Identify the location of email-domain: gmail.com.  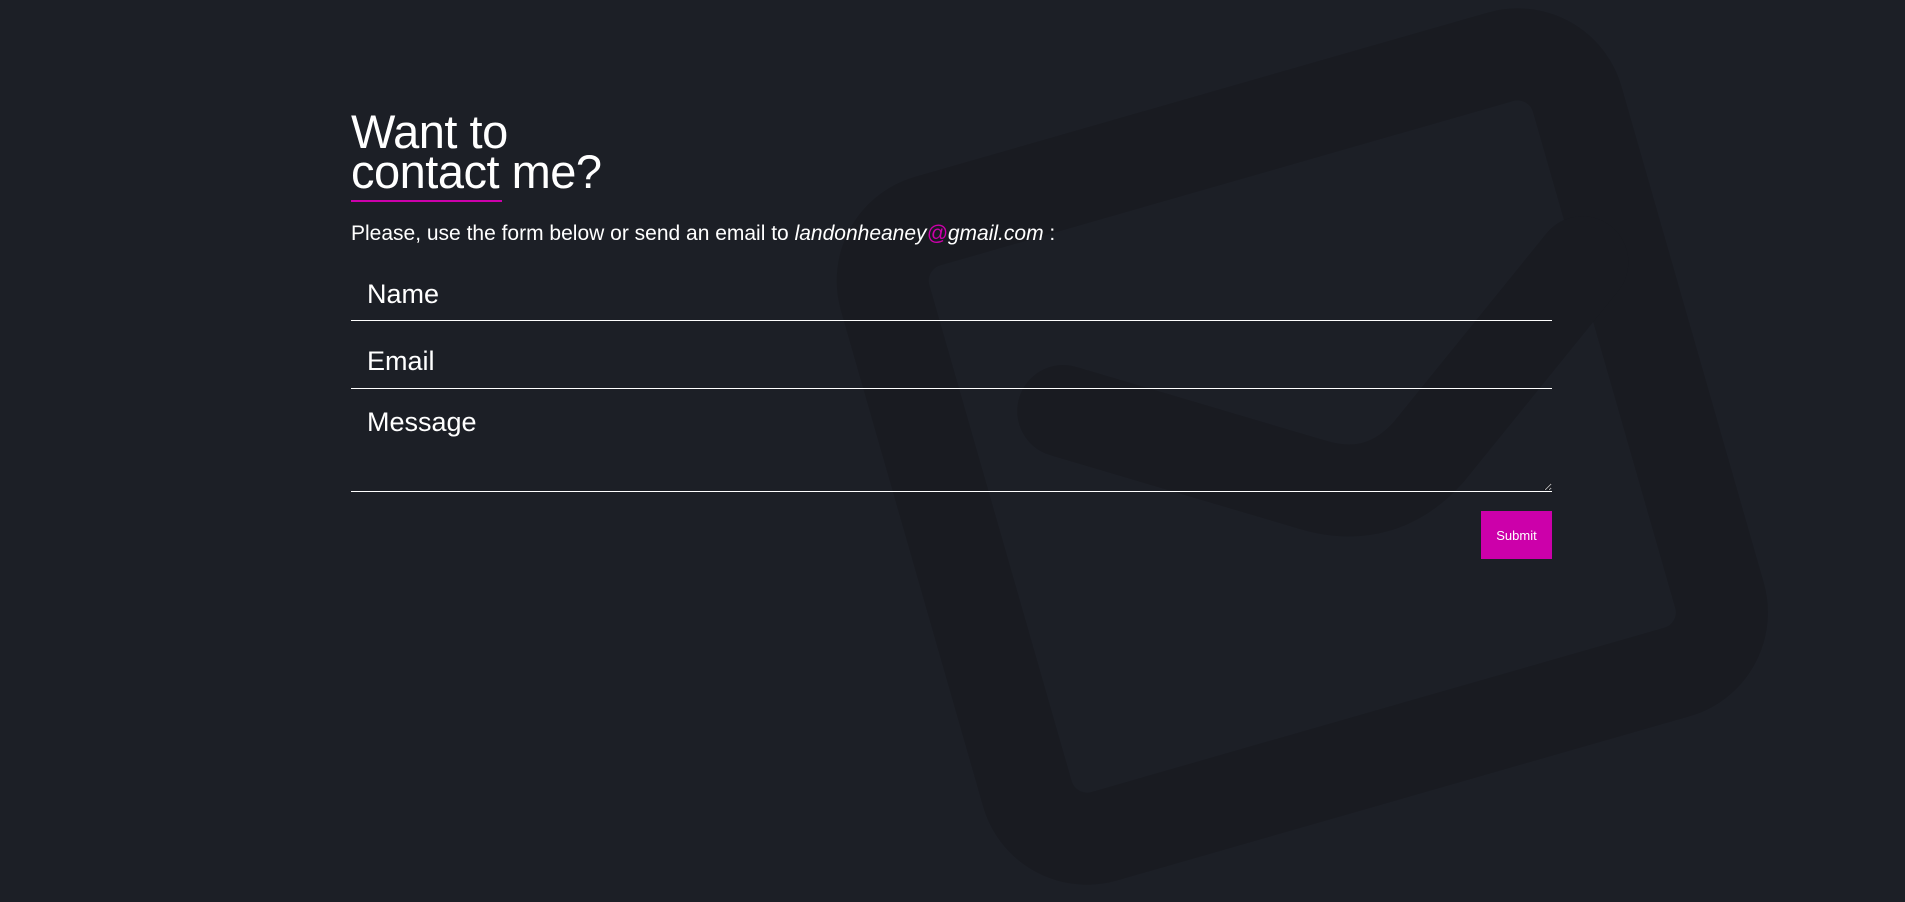
(995, 233).